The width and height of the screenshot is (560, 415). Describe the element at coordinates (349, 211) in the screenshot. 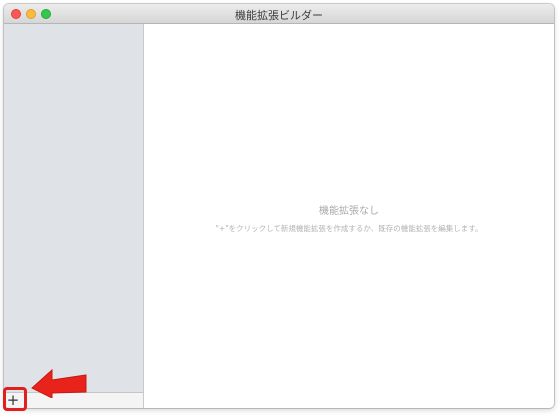

I see `empty-state-title: 機能拡張なし` at that location.